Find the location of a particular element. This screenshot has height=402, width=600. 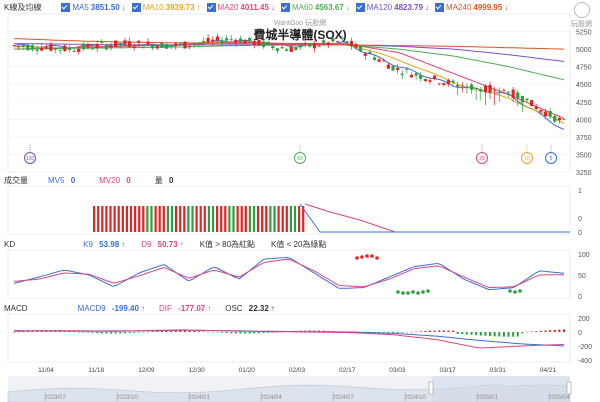

mv5-line is located at coordinates (434, 218).